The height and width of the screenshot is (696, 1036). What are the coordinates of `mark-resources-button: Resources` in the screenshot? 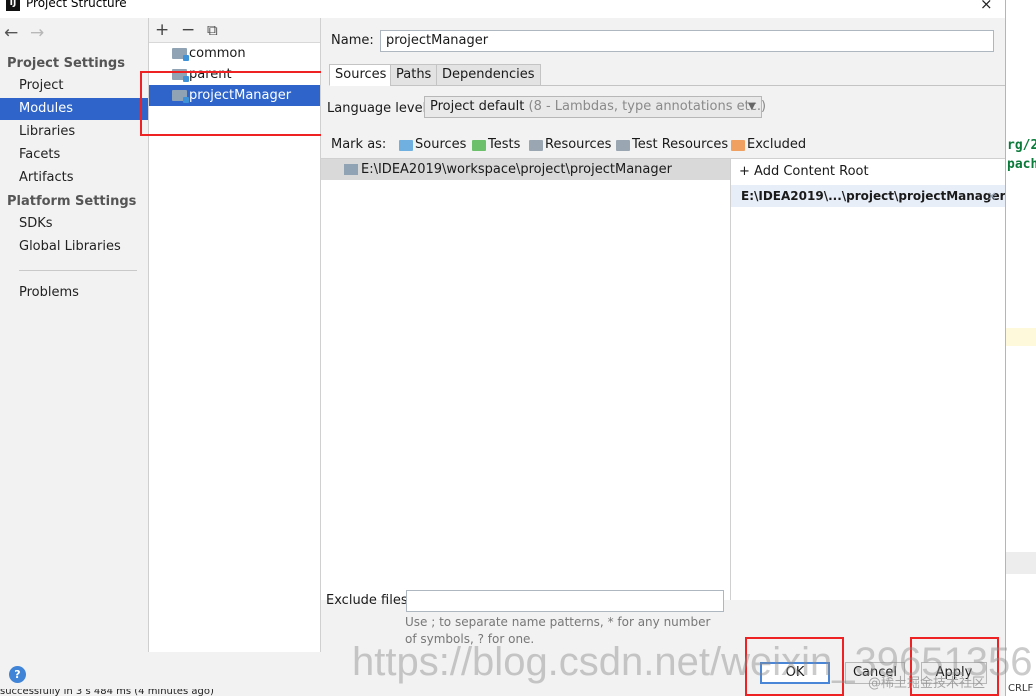 It's located at (570, 144).